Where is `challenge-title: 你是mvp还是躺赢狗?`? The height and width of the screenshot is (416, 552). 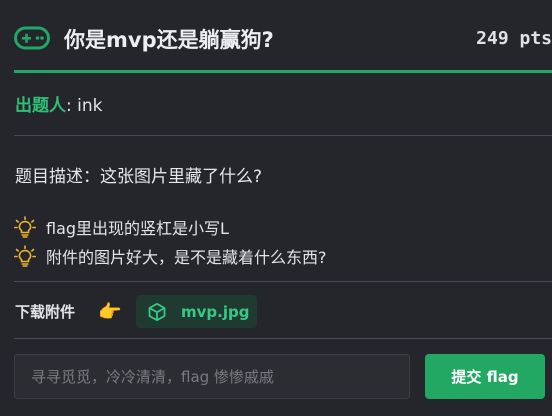
challenge-title: 你是mvp还是躺赢狗? is located at coordinates (169, 40).